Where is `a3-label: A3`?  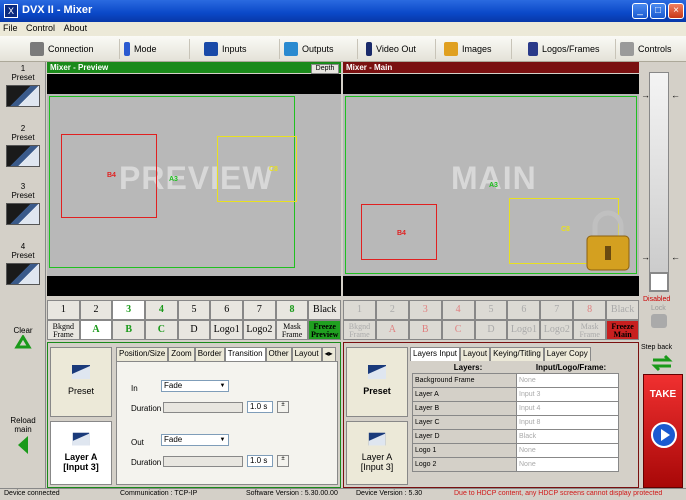 a3-label: A3 is located at coordinates (493, 185).